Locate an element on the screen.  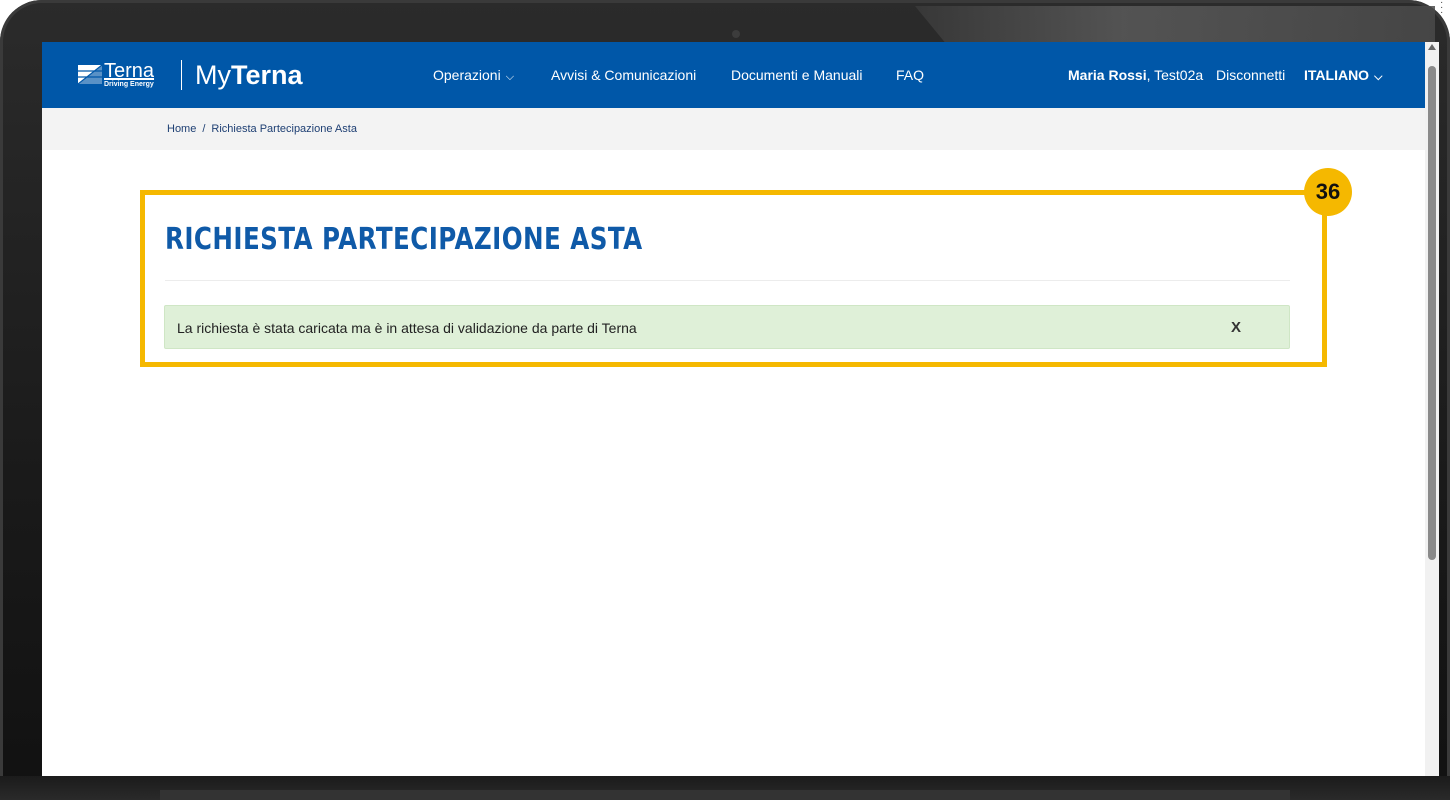
breadcrumb-bar: Home / Richiesta Partecipazione Asta is located at coordinates (733, 129).